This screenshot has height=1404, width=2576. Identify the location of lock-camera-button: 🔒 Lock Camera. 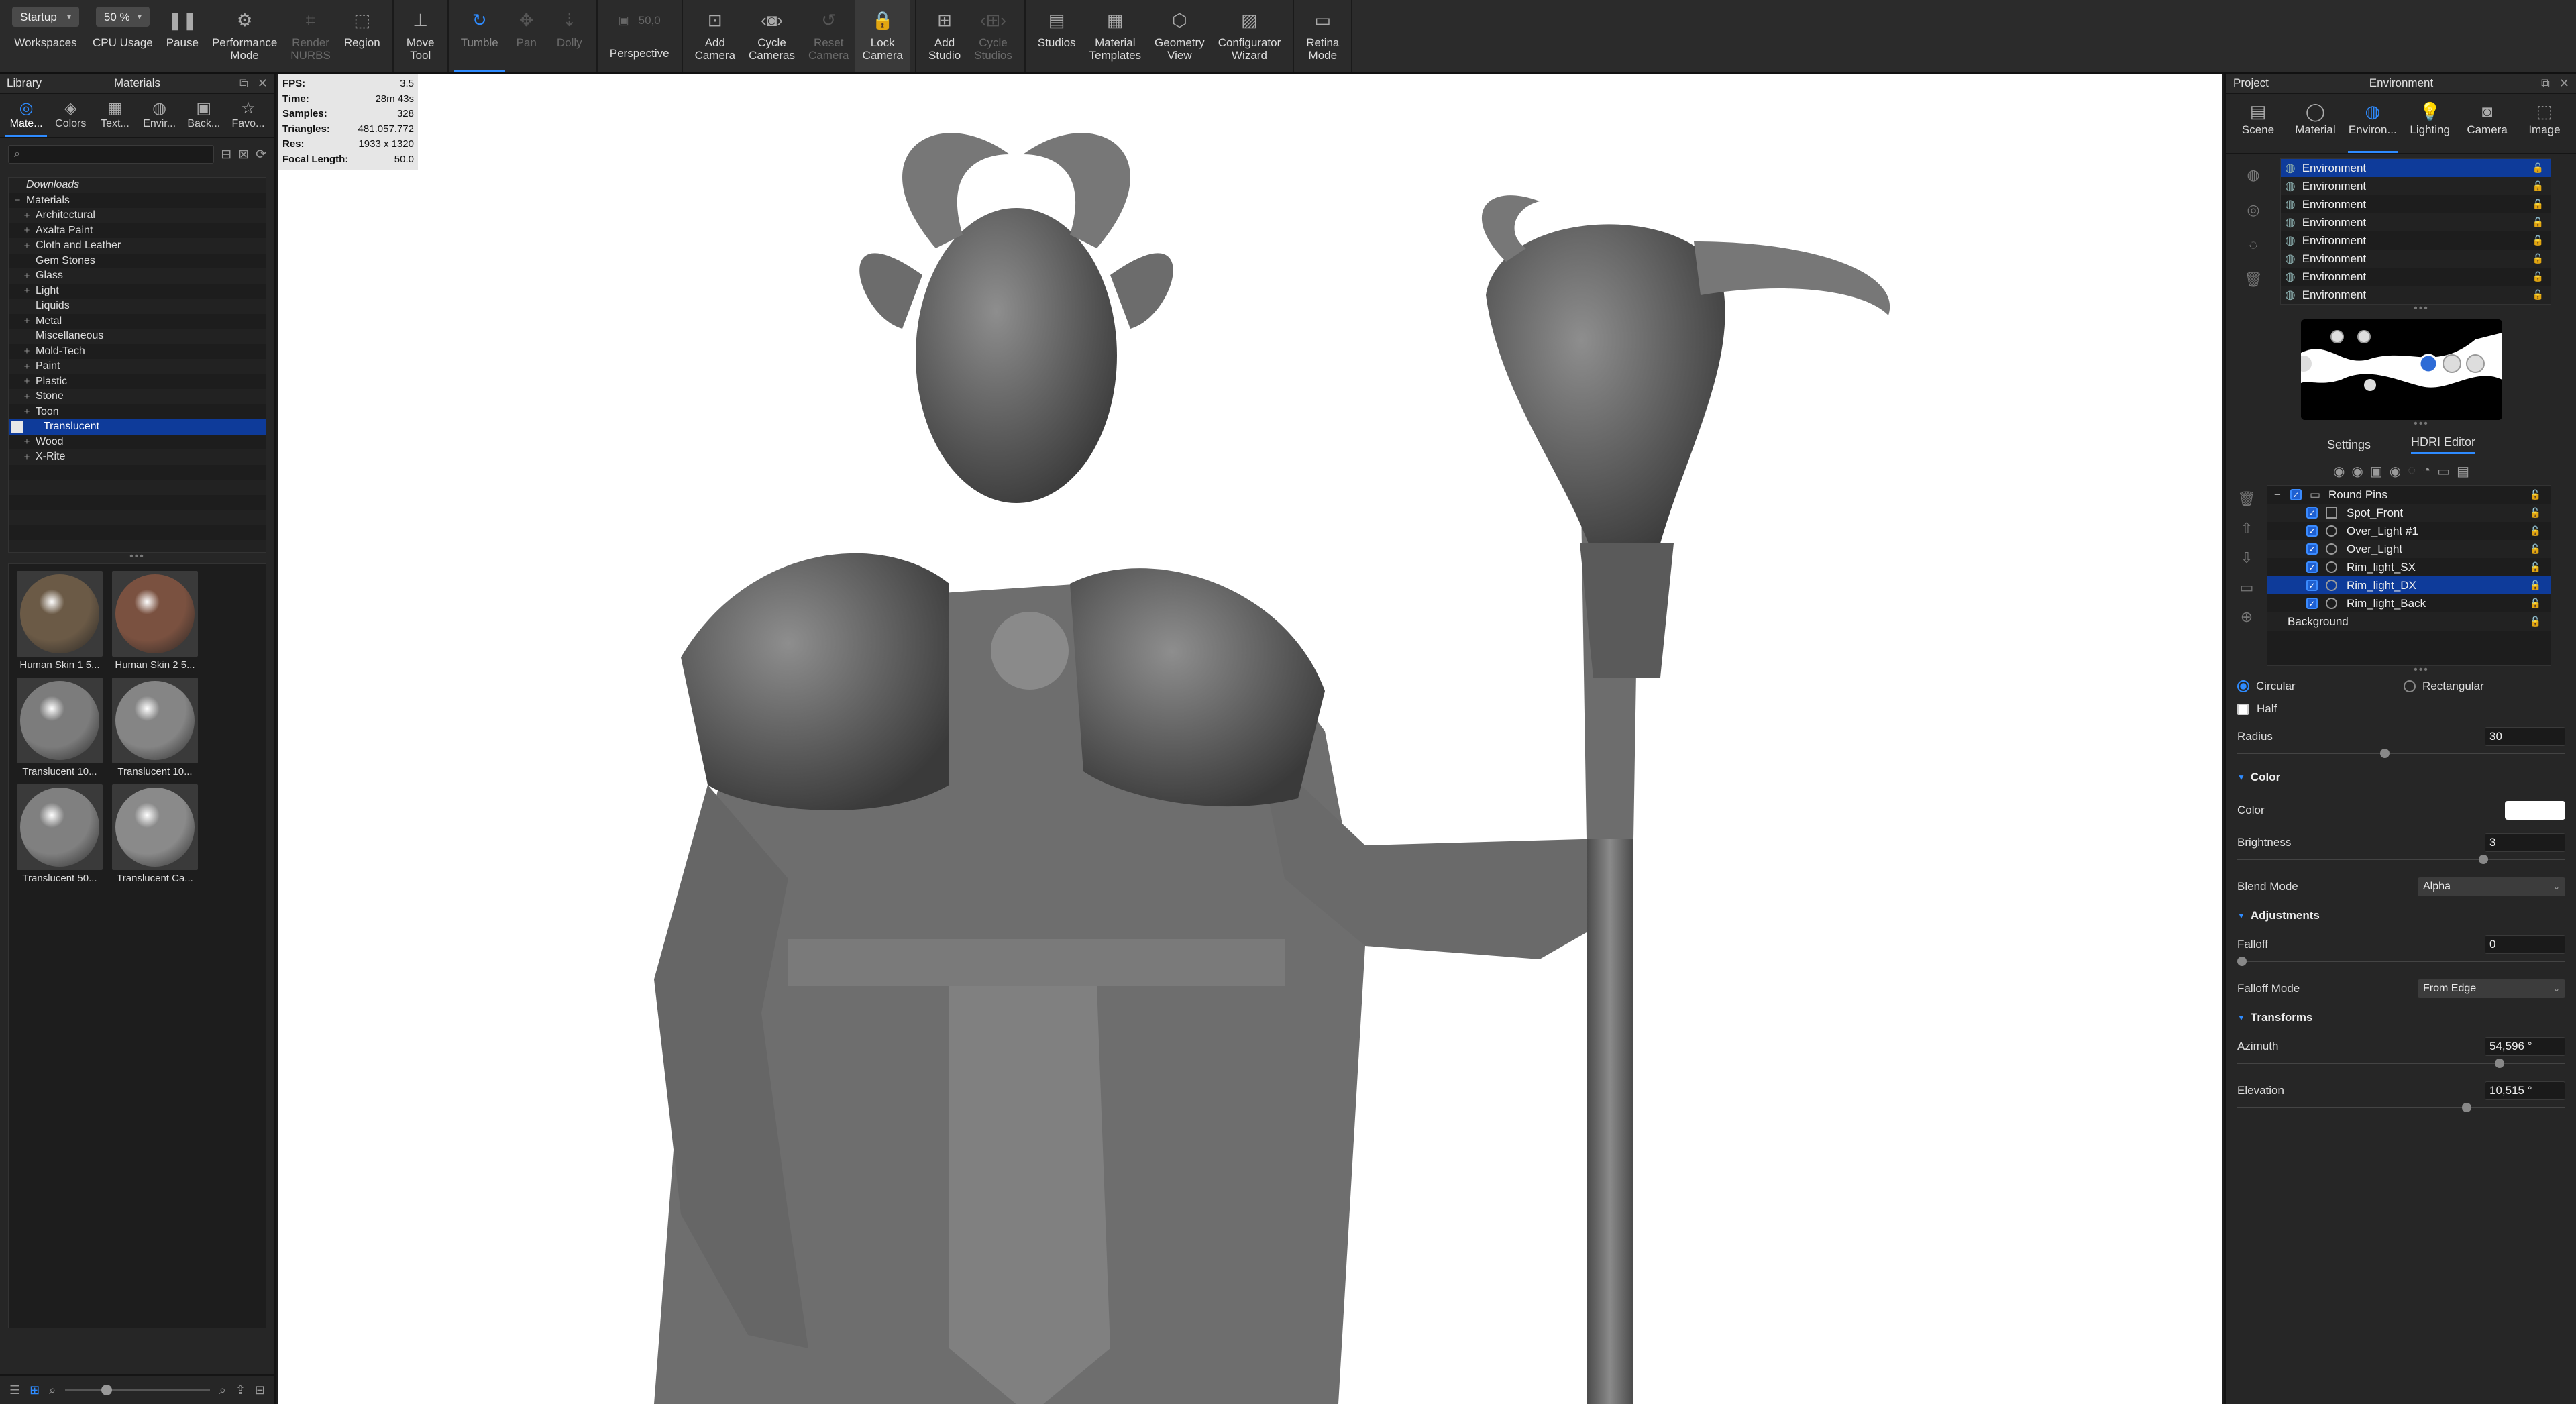
(882, 36).